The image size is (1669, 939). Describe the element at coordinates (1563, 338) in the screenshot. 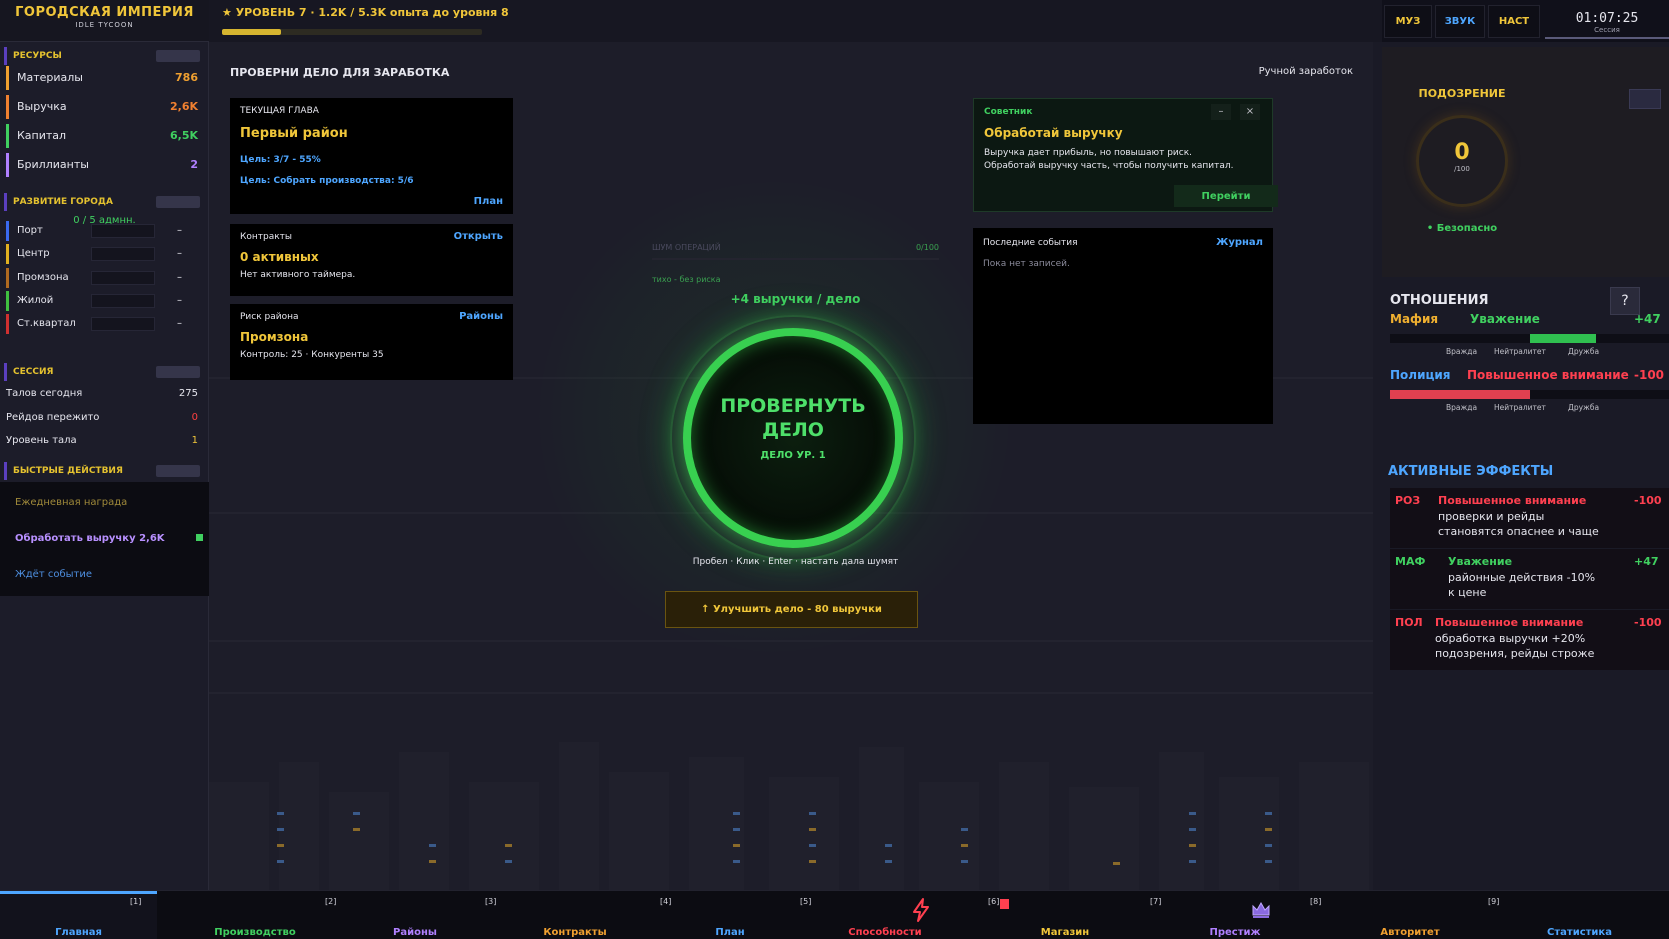

I see `relation-bar-fill` at that location.